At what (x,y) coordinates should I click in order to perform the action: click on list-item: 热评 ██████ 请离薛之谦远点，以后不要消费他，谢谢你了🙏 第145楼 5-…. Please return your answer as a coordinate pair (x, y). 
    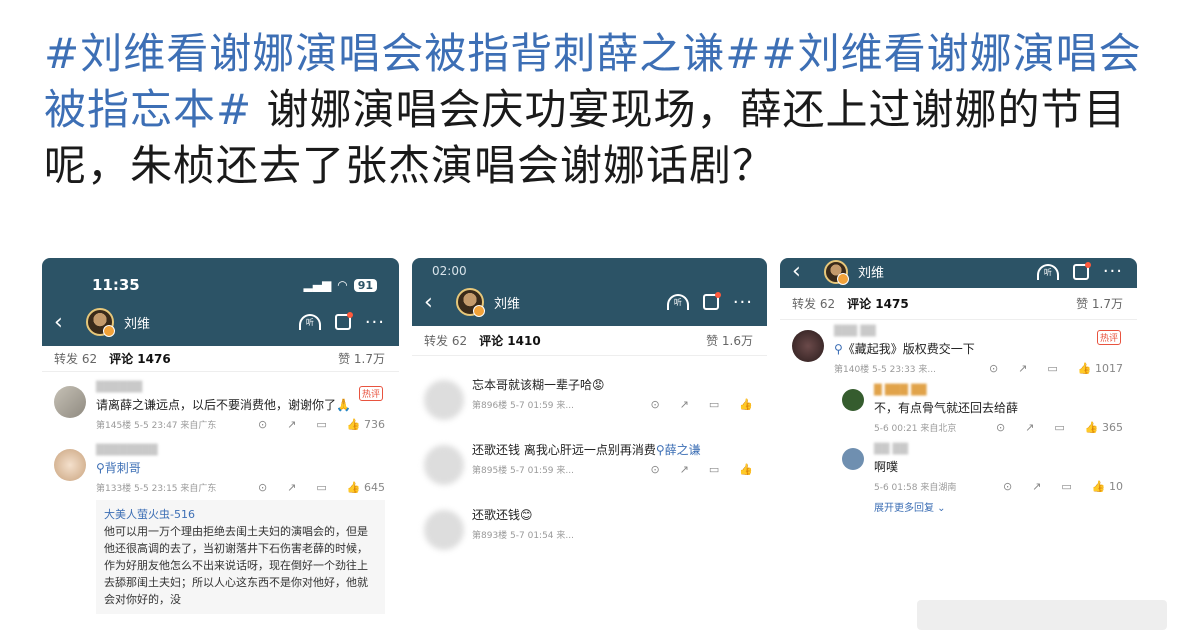
    Looking at the image, I should click on (220, 406).